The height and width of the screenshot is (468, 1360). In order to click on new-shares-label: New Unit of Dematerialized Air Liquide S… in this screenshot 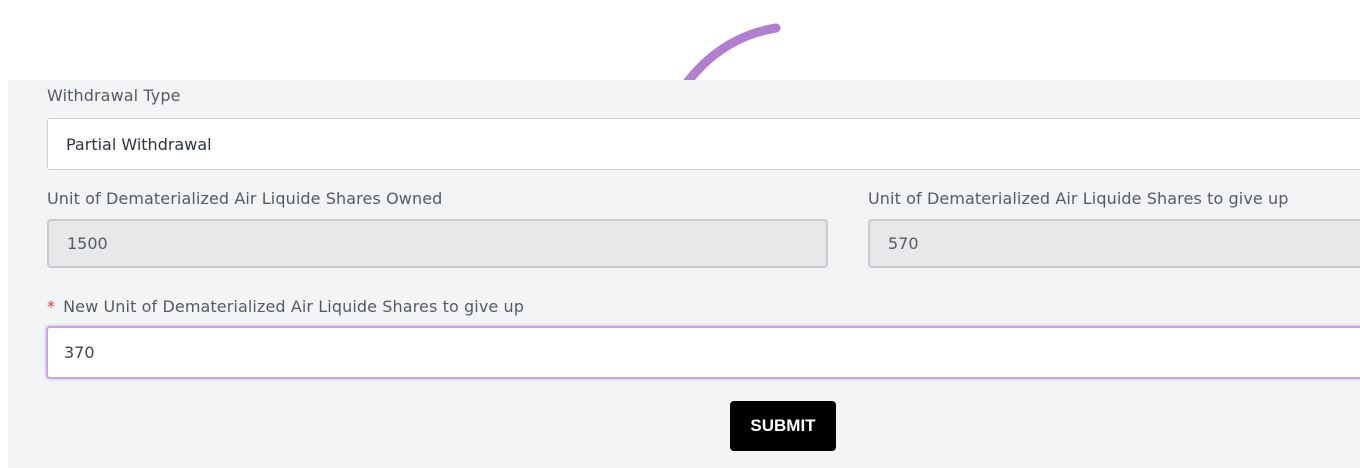, I will do `click(294, 306)`.